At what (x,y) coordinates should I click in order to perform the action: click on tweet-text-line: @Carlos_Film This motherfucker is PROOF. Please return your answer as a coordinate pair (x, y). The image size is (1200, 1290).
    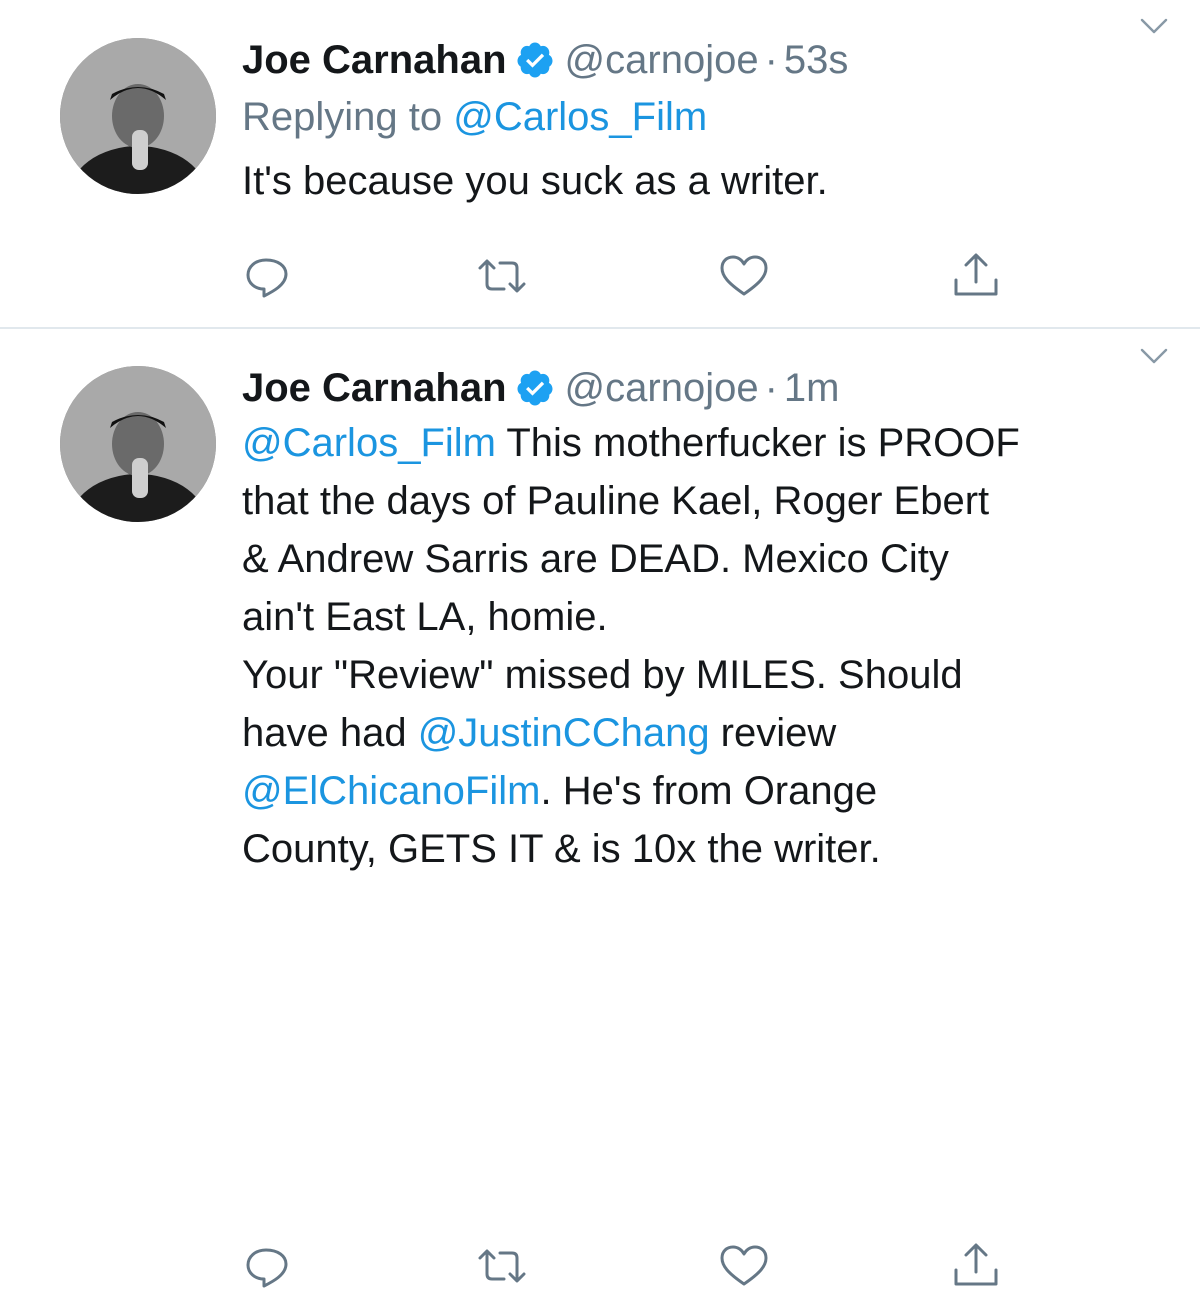
    Looking at the image, I should click on (691, 443).